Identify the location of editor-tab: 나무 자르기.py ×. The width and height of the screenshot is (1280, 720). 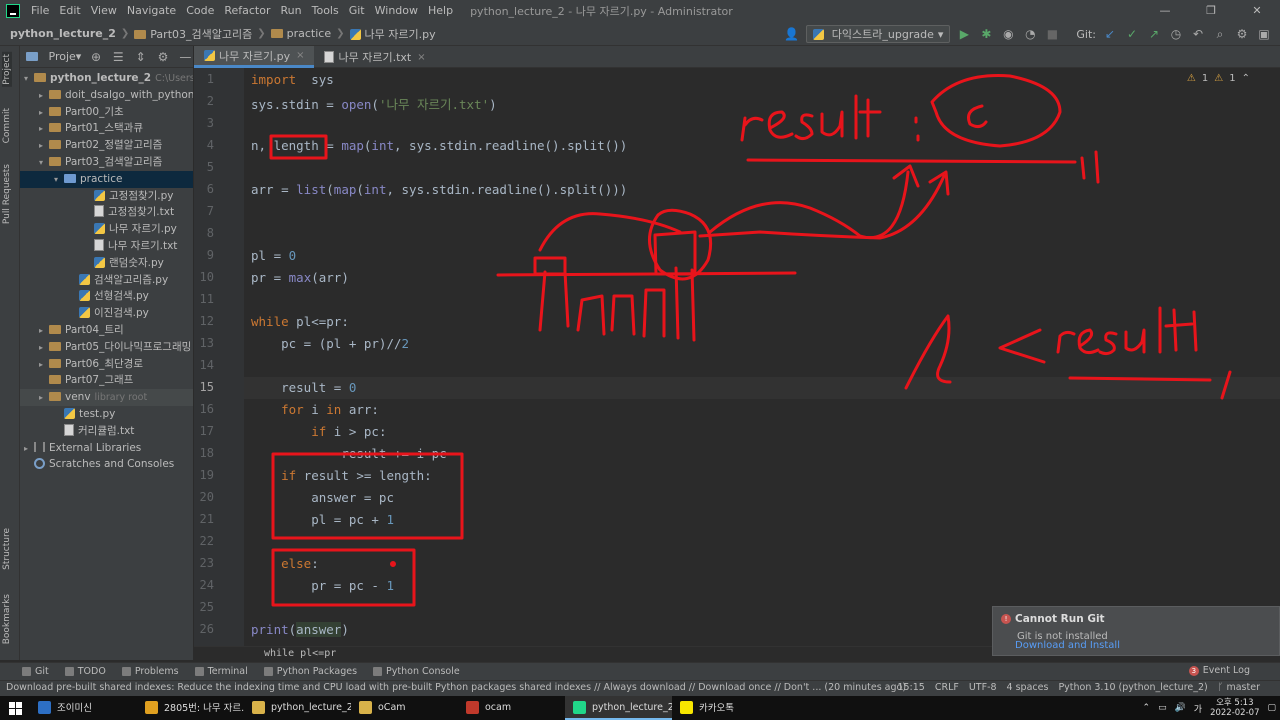
(254, 57).